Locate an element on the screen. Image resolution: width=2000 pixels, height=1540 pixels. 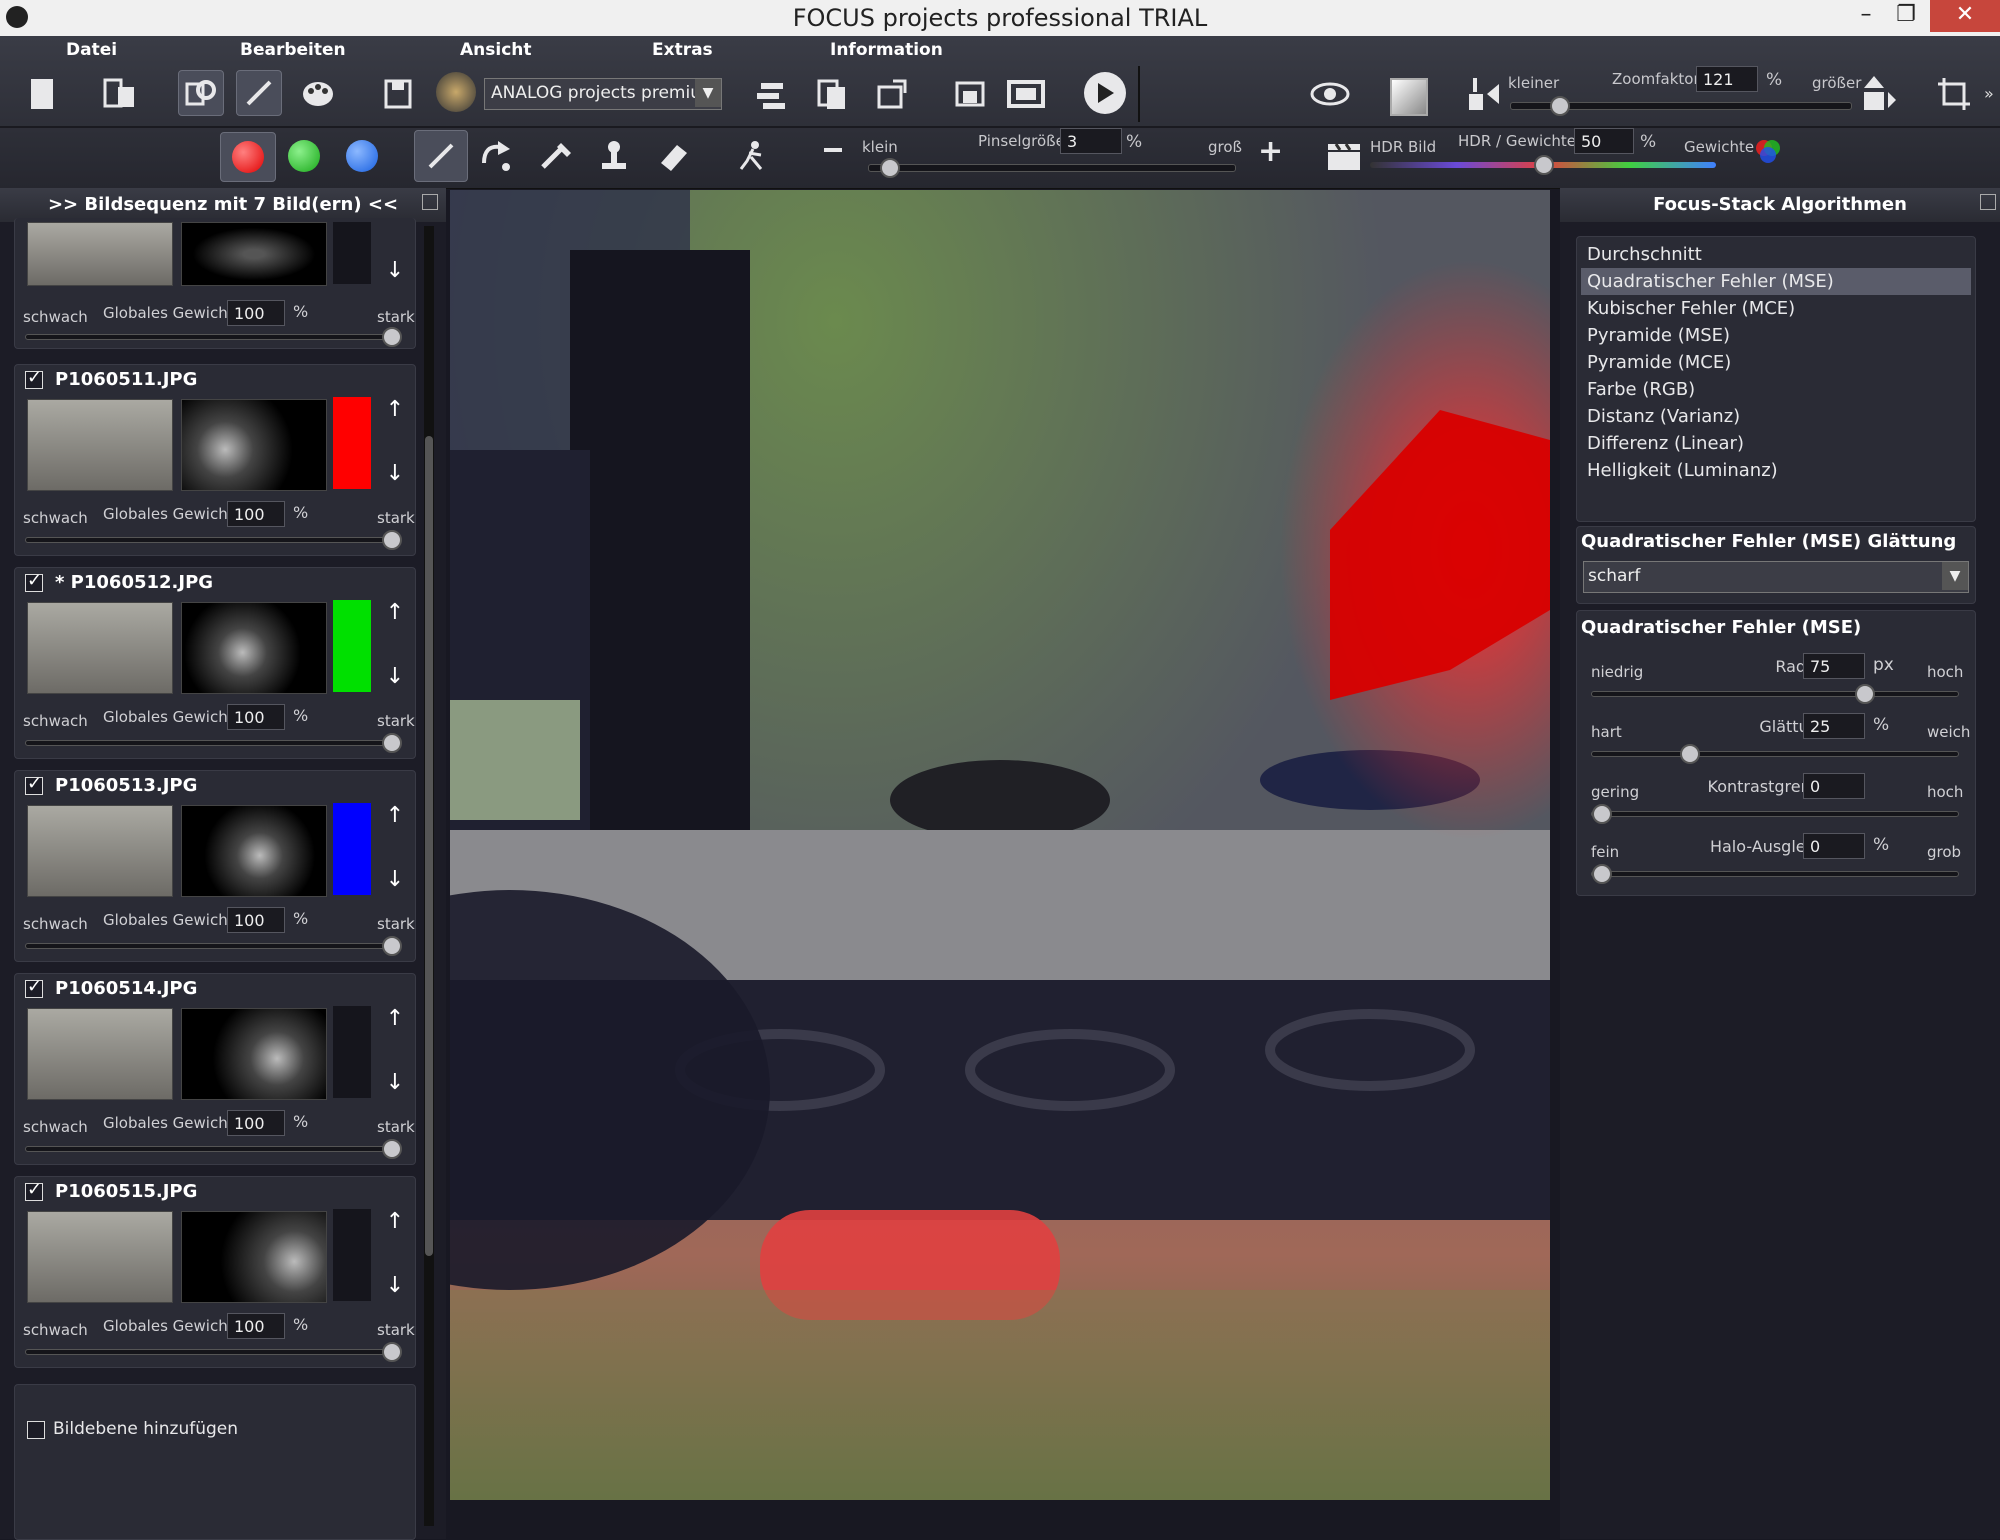
red-channel-button is located at coordinates (248, 157).